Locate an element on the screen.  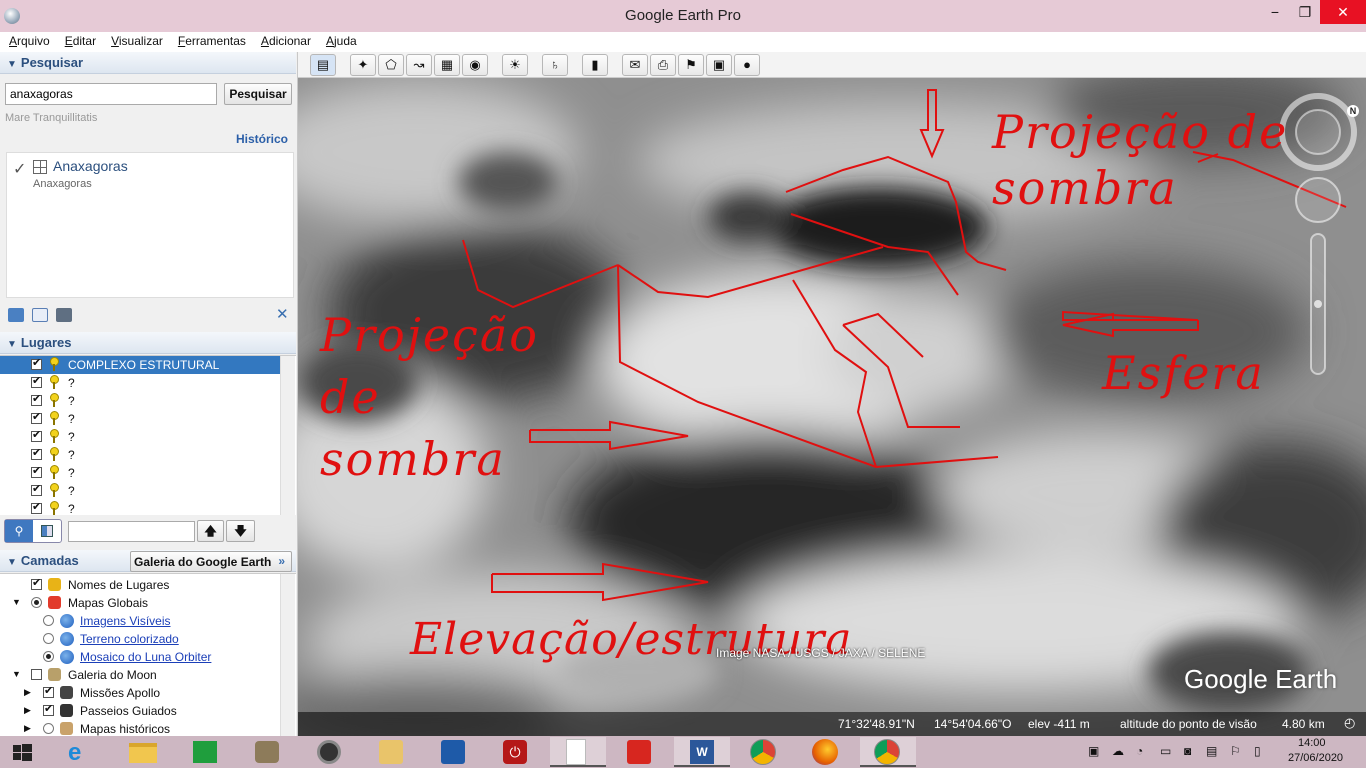
places-scrollbar is located at coordinates (287, 435).